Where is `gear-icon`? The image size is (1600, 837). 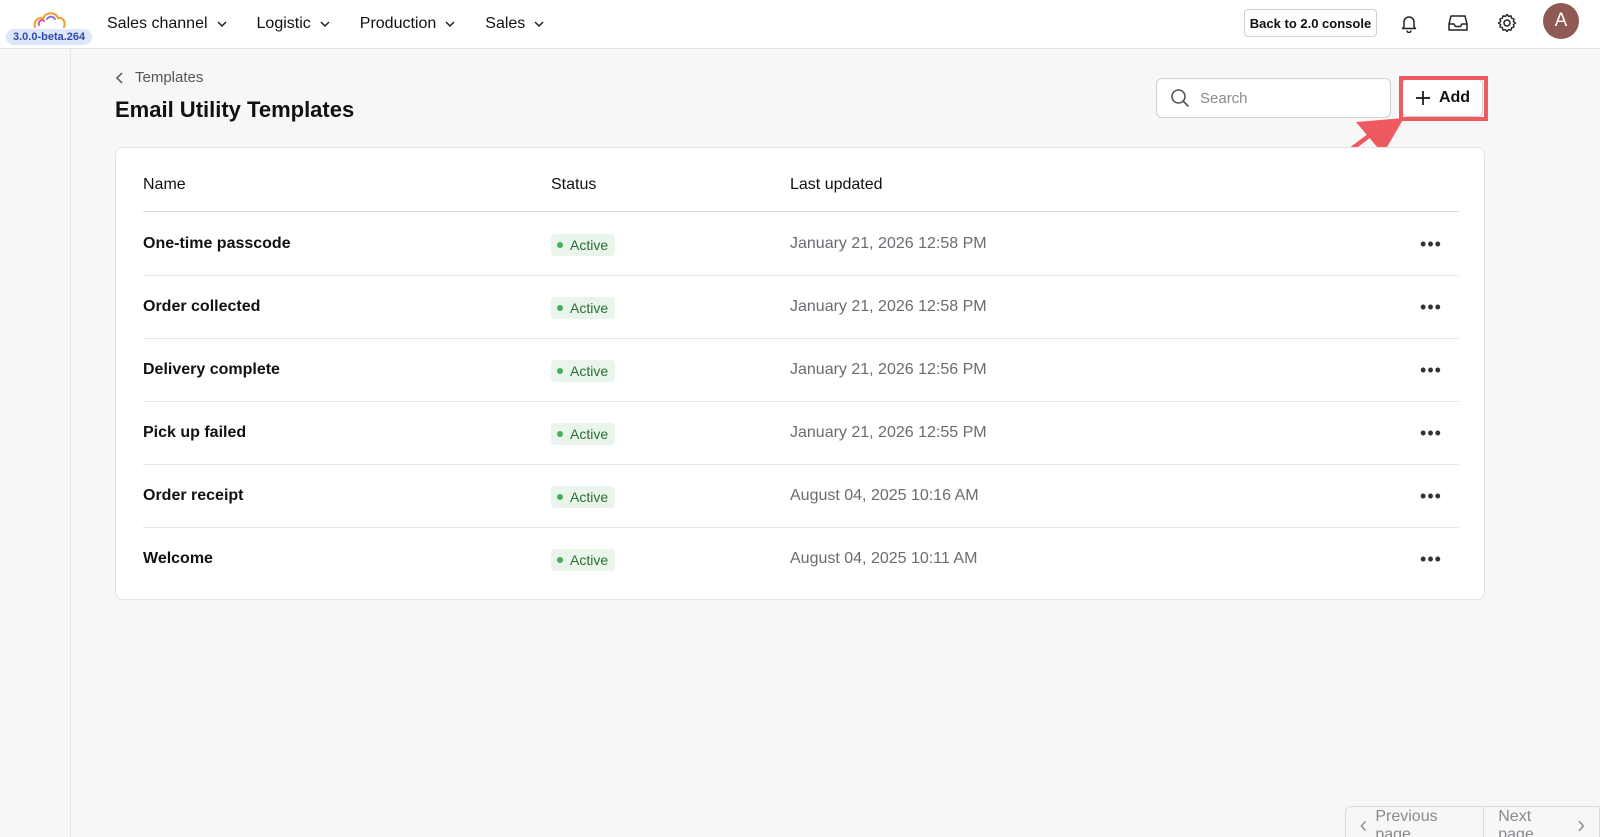
gear-icon is located at coordinates (1507, 23).